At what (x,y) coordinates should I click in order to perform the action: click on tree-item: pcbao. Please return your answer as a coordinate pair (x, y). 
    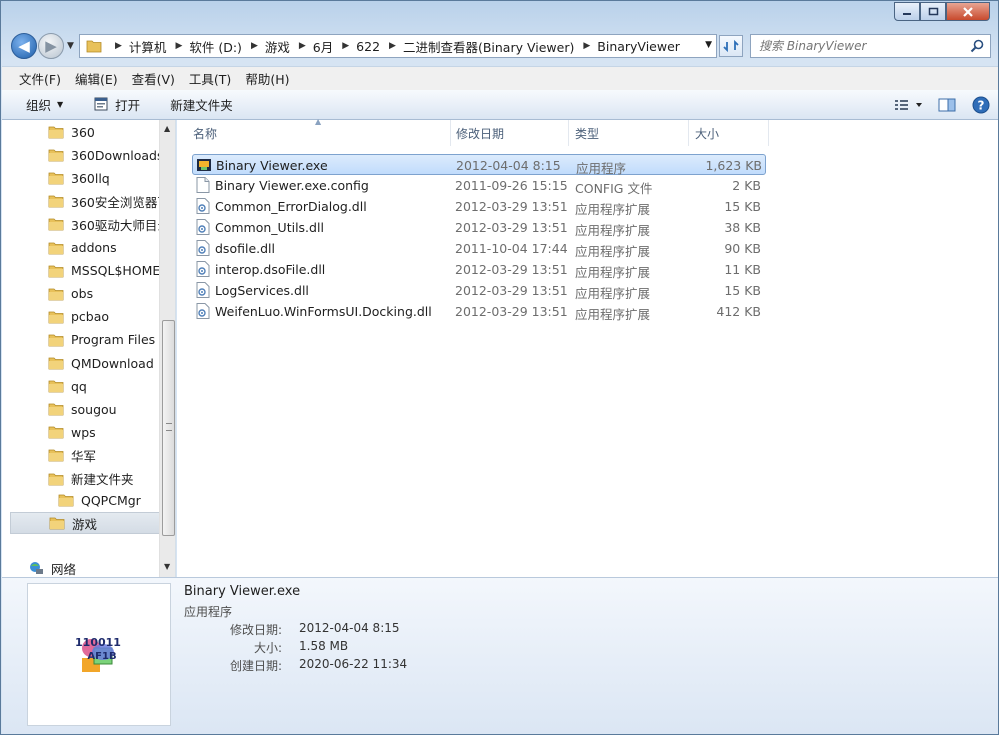
    Looking at the image, I should click on (81, 317).